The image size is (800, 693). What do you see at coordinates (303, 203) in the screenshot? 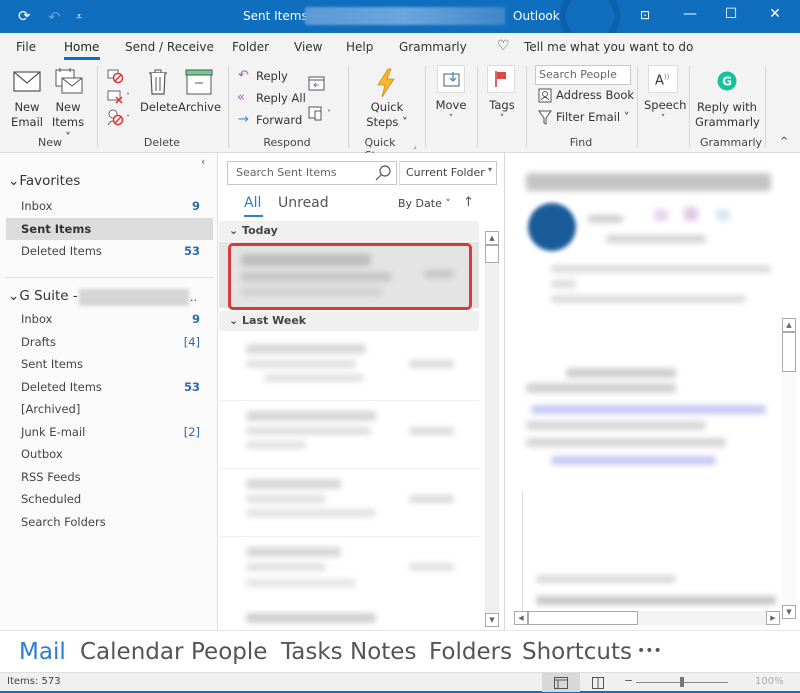
I see `filter-unread-tab: Unread` at bounding box center [303, 203].